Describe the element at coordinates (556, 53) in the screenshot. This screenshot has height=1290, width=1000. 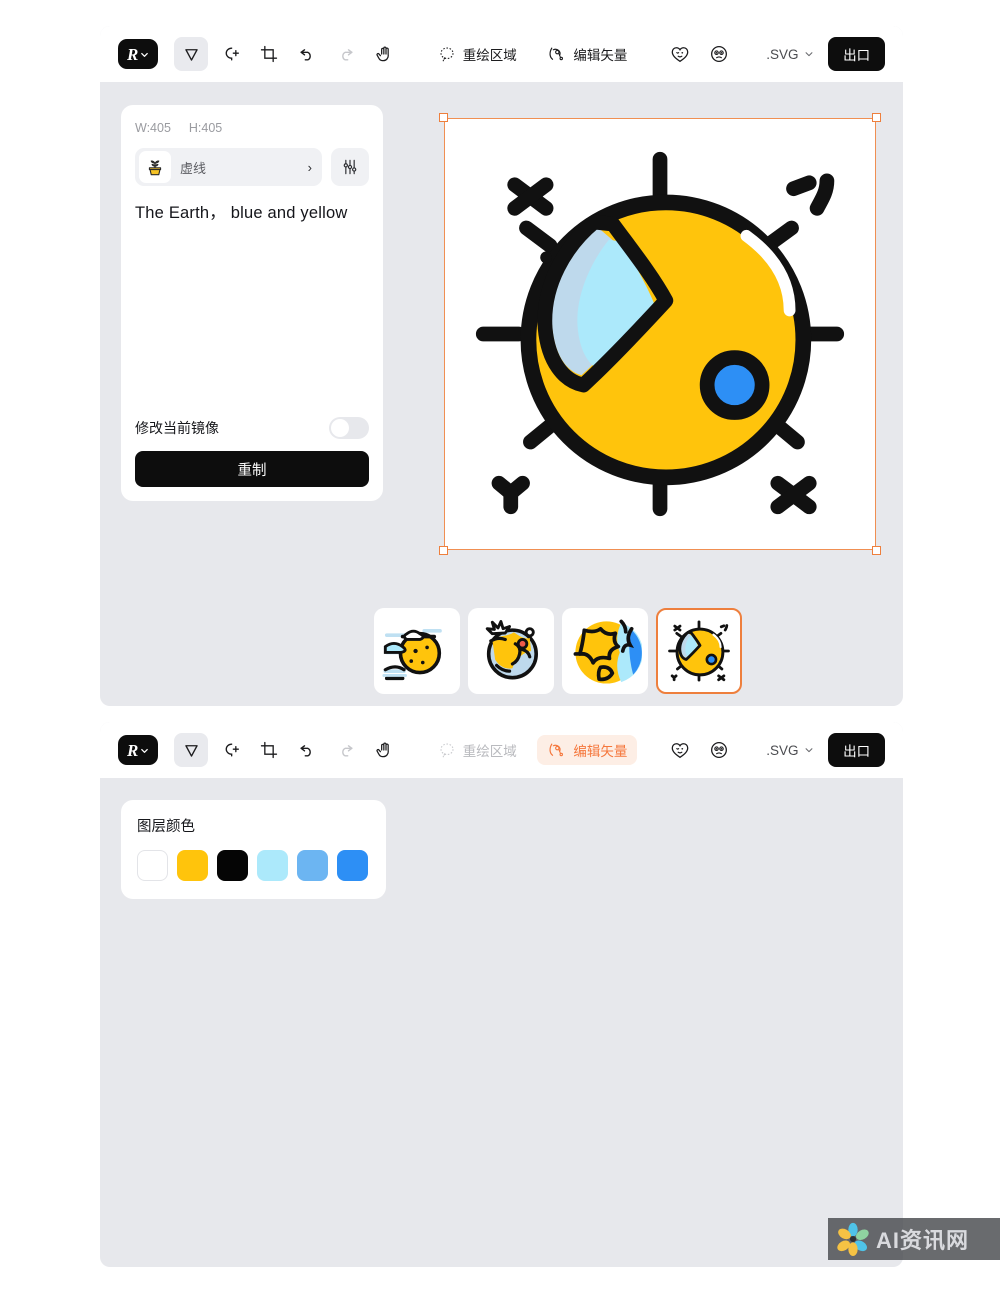
I see `edit-vector-icon` at that location.